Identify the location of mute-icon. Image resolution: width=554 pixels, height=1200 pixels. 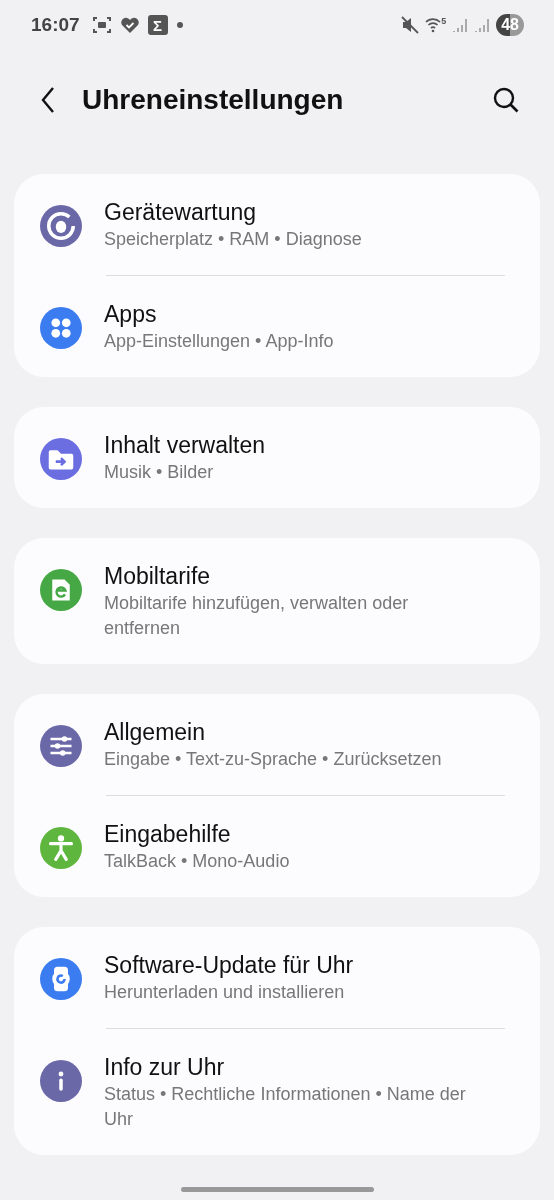
(410, 25).